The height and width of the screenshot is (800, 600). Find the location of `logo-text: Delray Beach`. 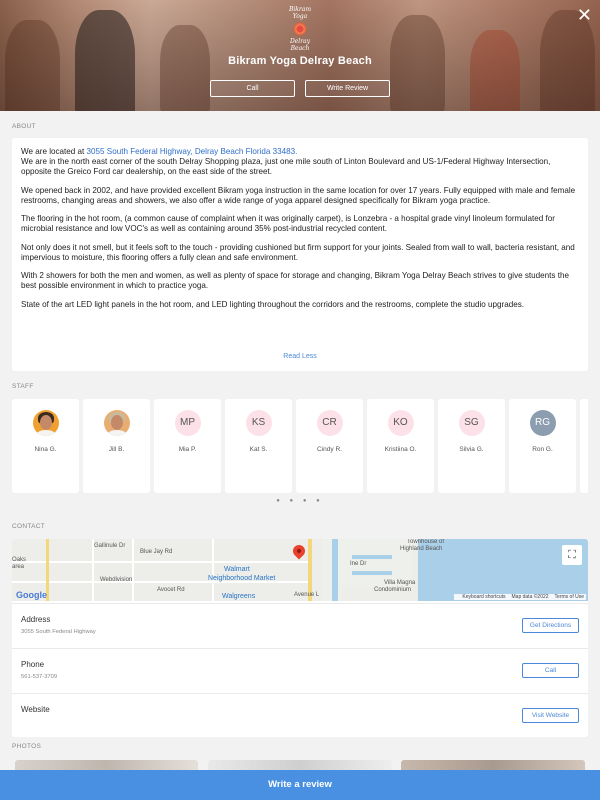

logo-text: Delray Beach is located at coordinates (300, 45).